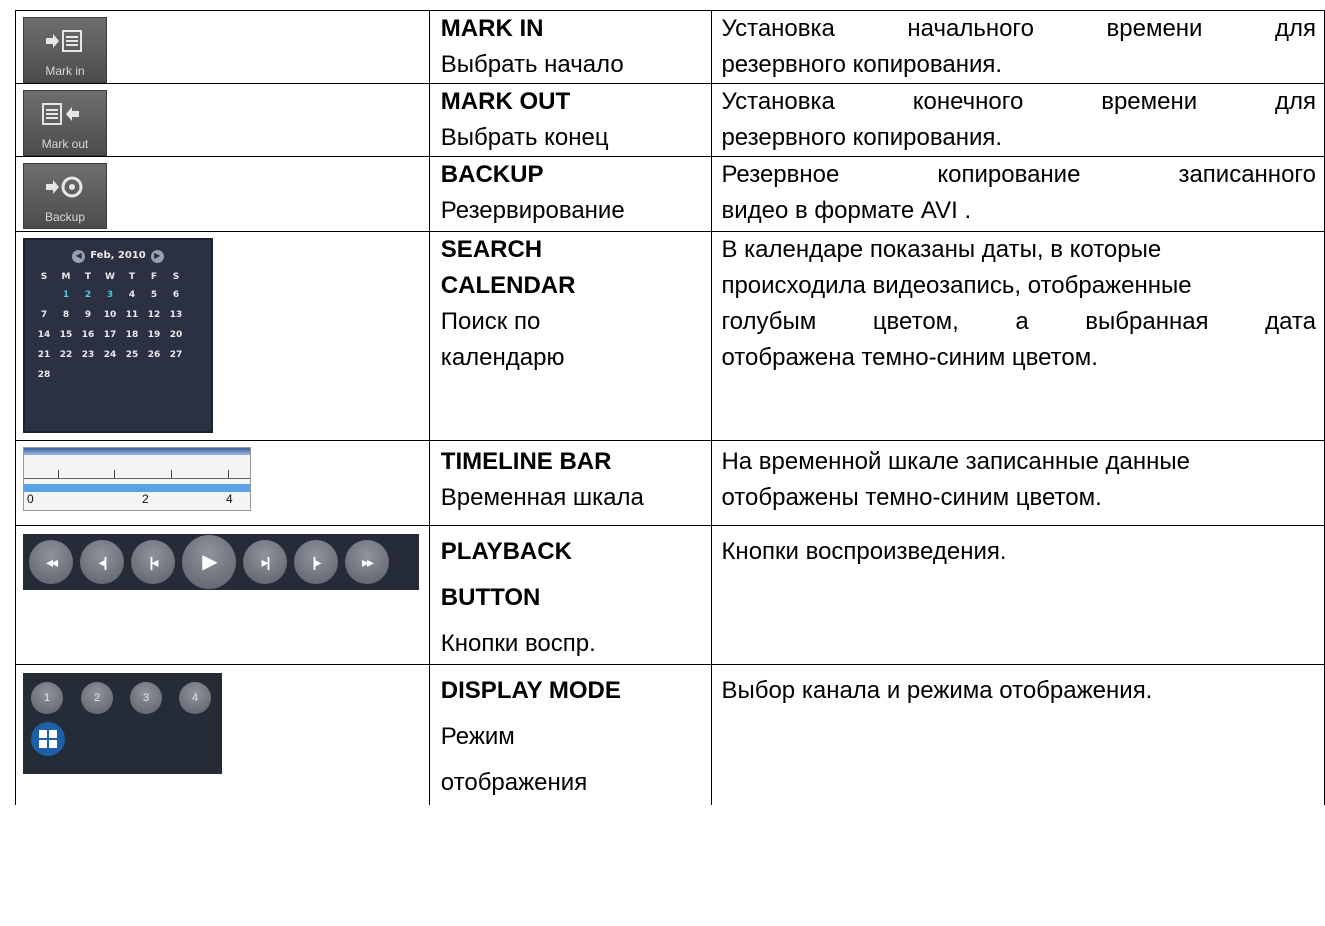 Image resolution: width=1325 pixels, height=926 pixels. Describe the element at coordinates (110, 355) in the screenshot. I see `calendar-day: 24` at that location.